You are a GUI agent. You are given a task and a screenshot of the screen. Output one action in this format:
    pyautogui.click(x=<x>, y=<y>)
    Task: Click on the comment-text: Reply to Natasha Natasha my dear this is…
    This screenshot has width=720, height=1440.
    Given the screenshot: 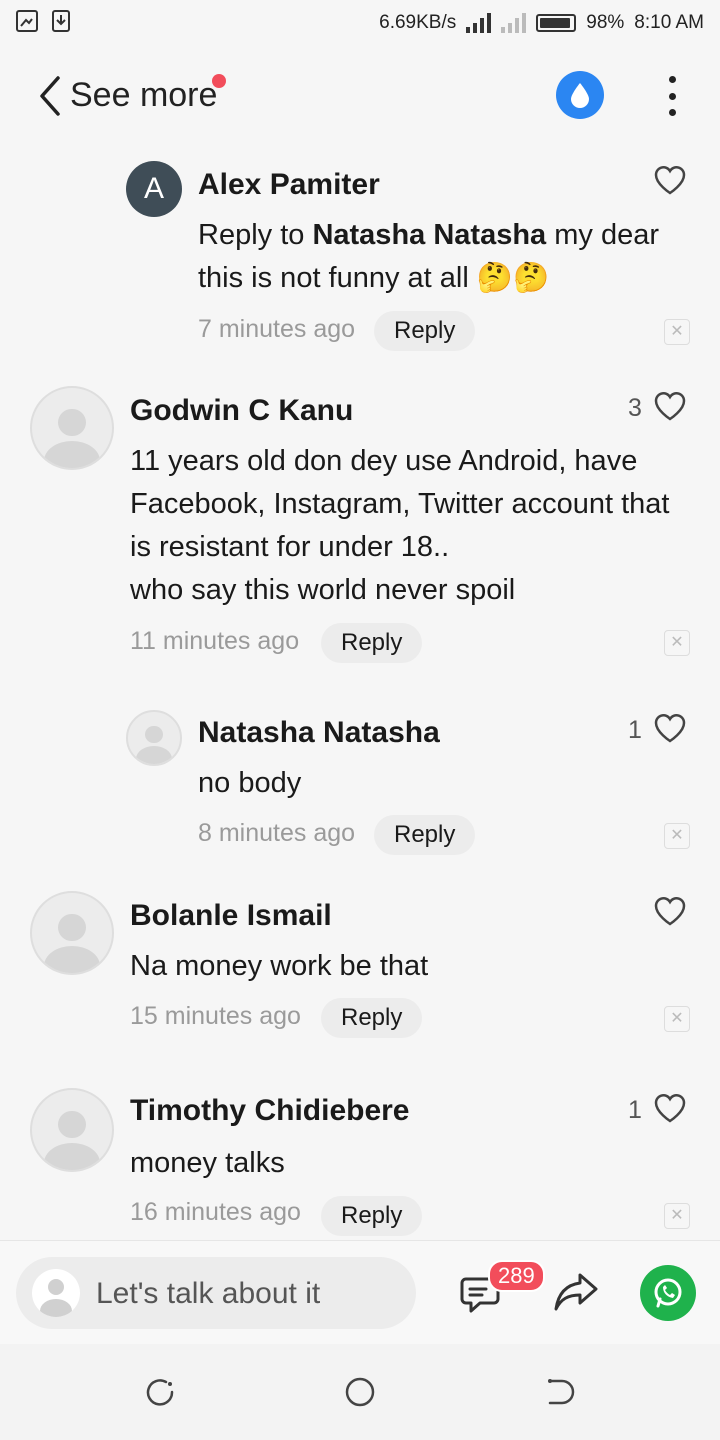 What is the action you would take?
    pyautogui.click(x=428, y=256)
    